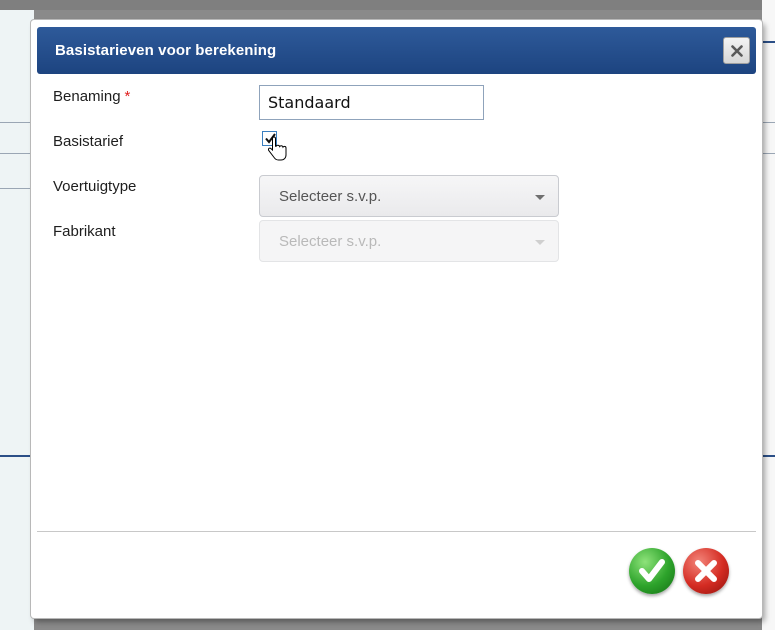  I want to click on background-panel, so click(17, 315).